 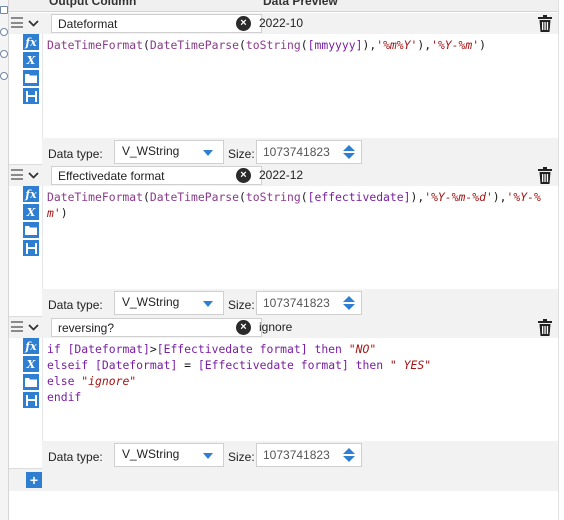 What do you see at coordinates (300, 4) in the screenshot?
I see `data-preview-header: Data Preview` at bounding box center [300, 4].